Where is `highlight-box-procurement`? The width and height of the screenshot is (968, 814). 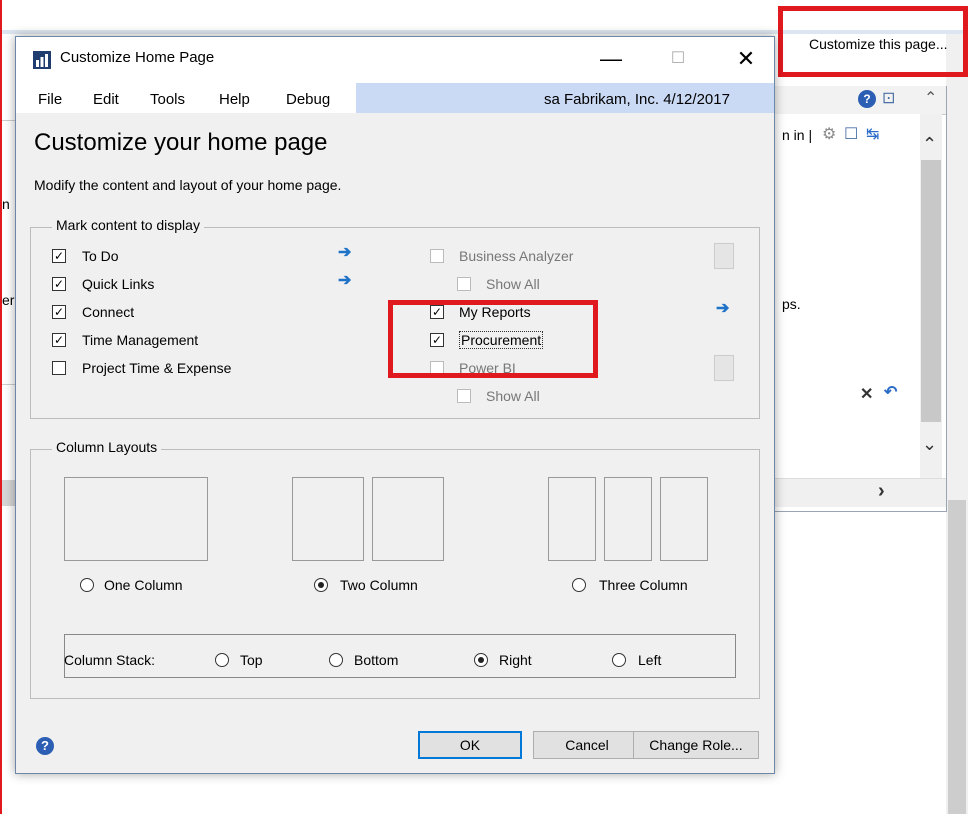
highlight-box-procurement is located at coordinates (493, 339).